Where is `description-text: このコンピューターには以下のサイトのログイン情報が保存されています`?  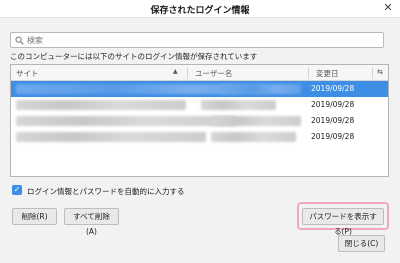 description-text: このコンピューターには以下のサイトのログイン情報が保存されています is located at coordinates (134, 56).